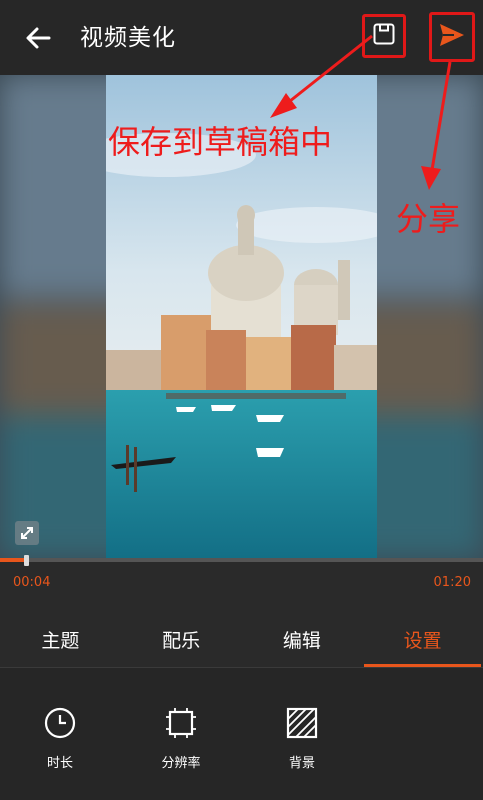 Image resolution: width=483 pixels, height=800 pixels. Describe the element at coordinates (181, 763) in the screenshot. I see `resolution-label: 分辨率` at that location.